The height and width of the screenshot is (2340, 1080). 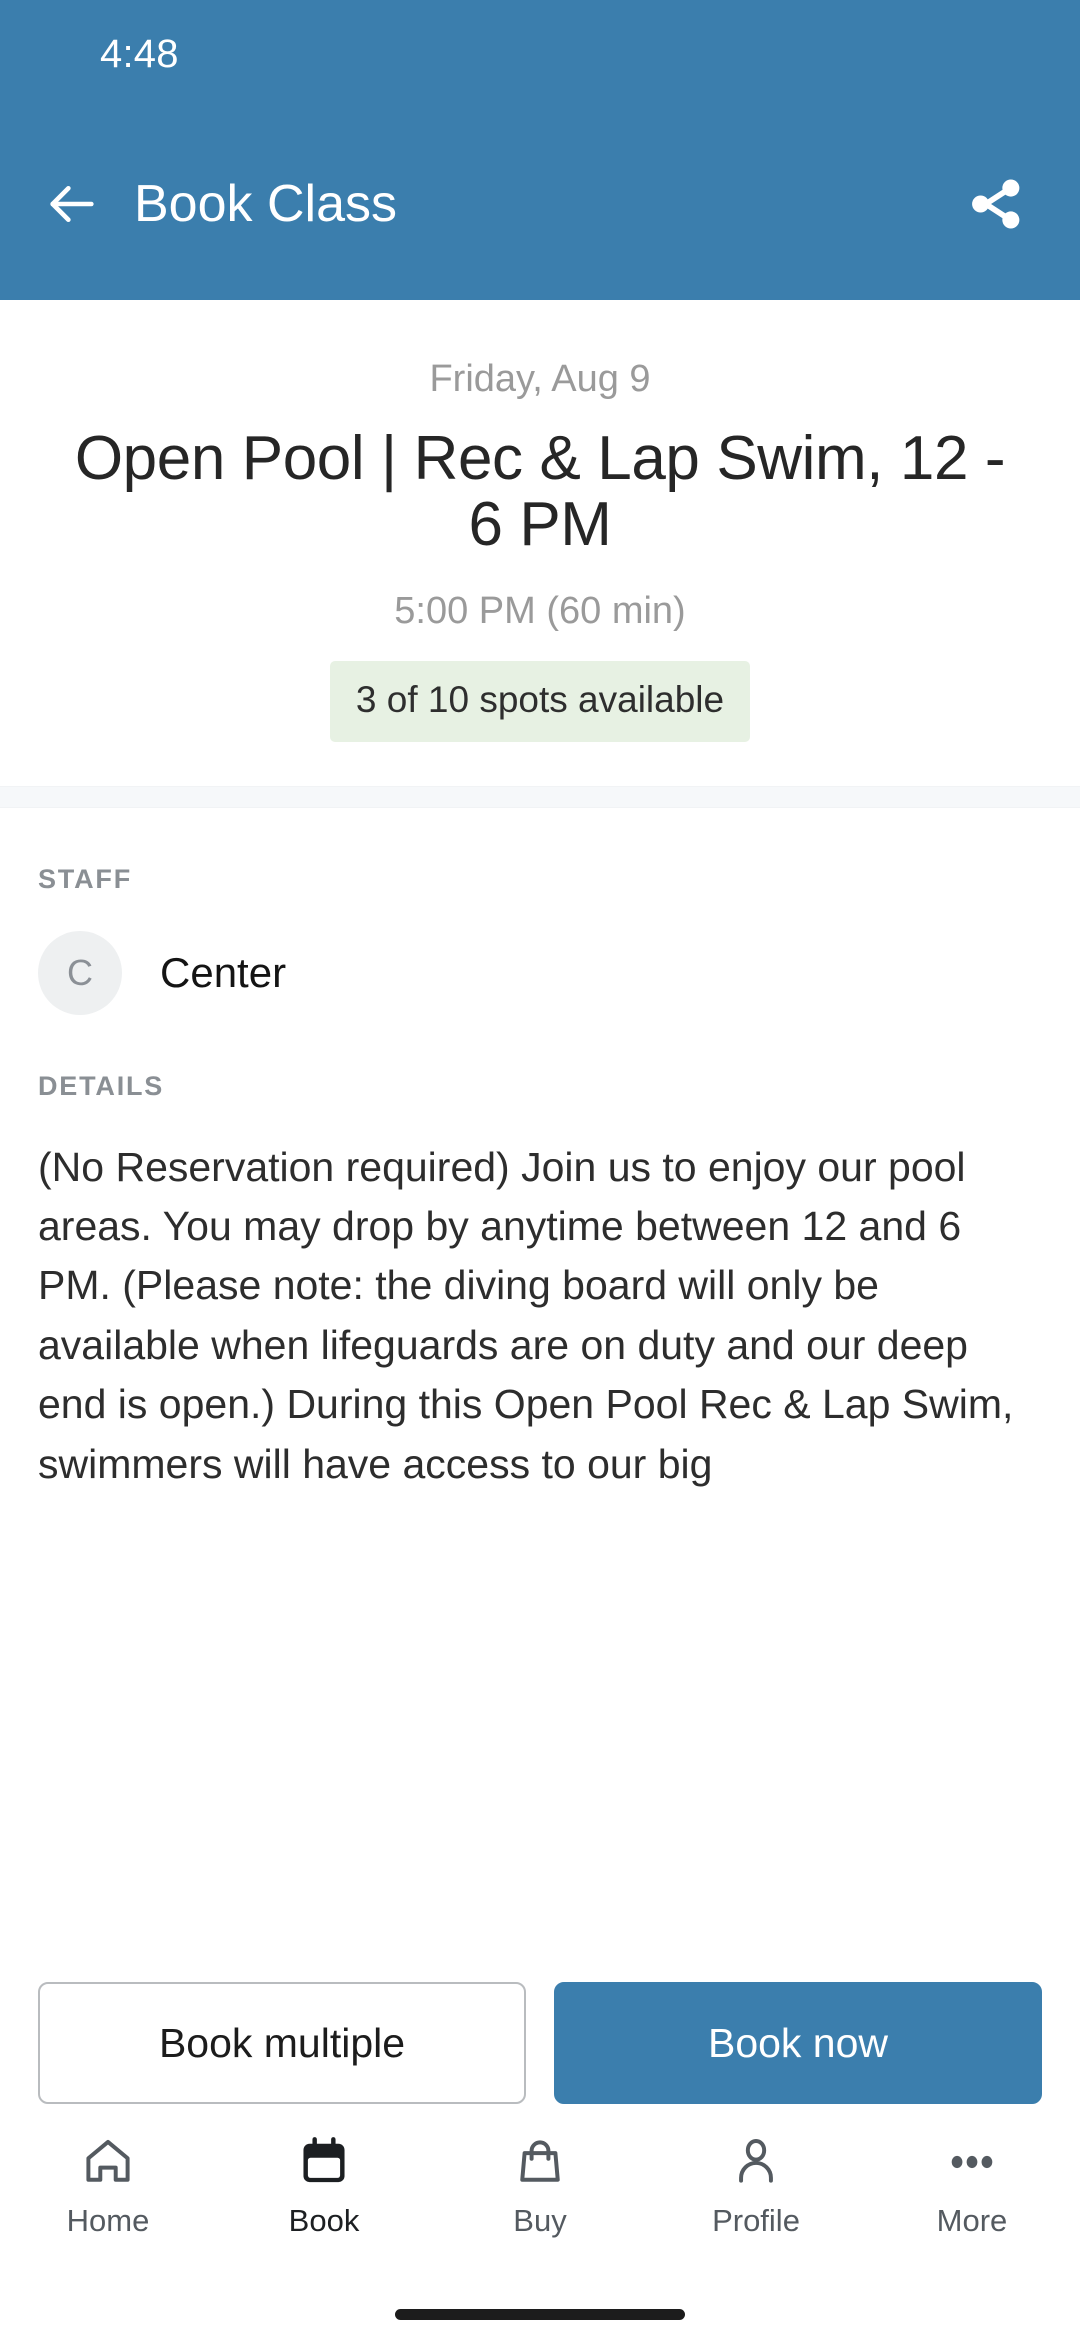 I want to click on availability-badge-container: 3 of 10 spots available, so click(x=540, y=701).